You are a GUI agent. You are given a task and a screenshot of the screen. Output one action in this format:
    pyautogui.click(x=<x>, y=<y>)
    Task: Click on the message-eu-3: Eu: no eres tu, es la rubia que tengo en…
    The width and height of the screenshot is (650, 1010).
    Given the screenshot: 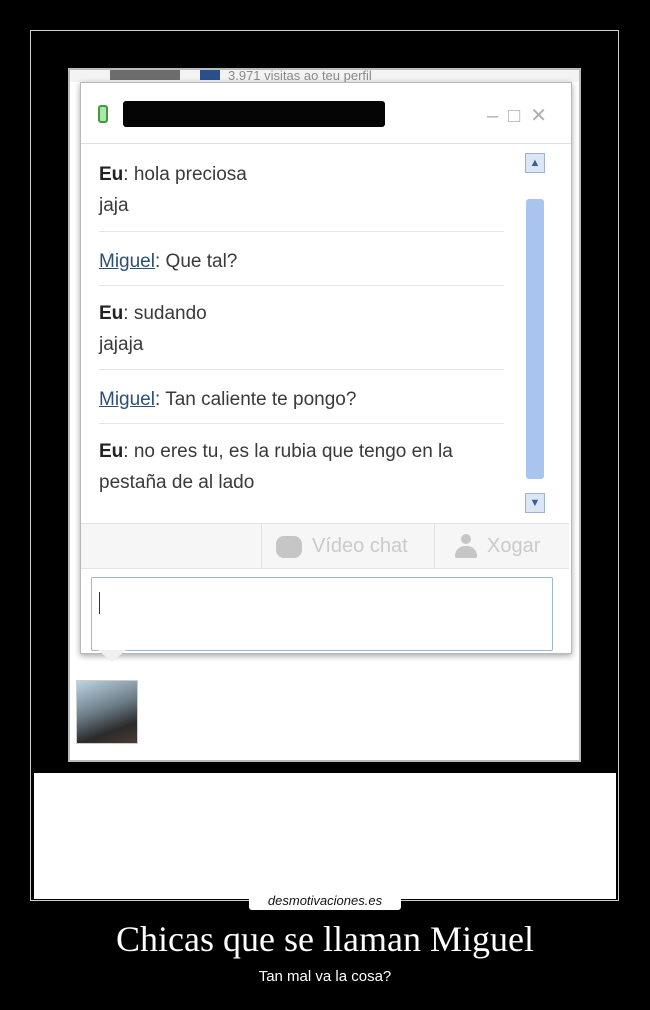 What is the action you would take?
    pyautogui.click(x=276, y=467)
    